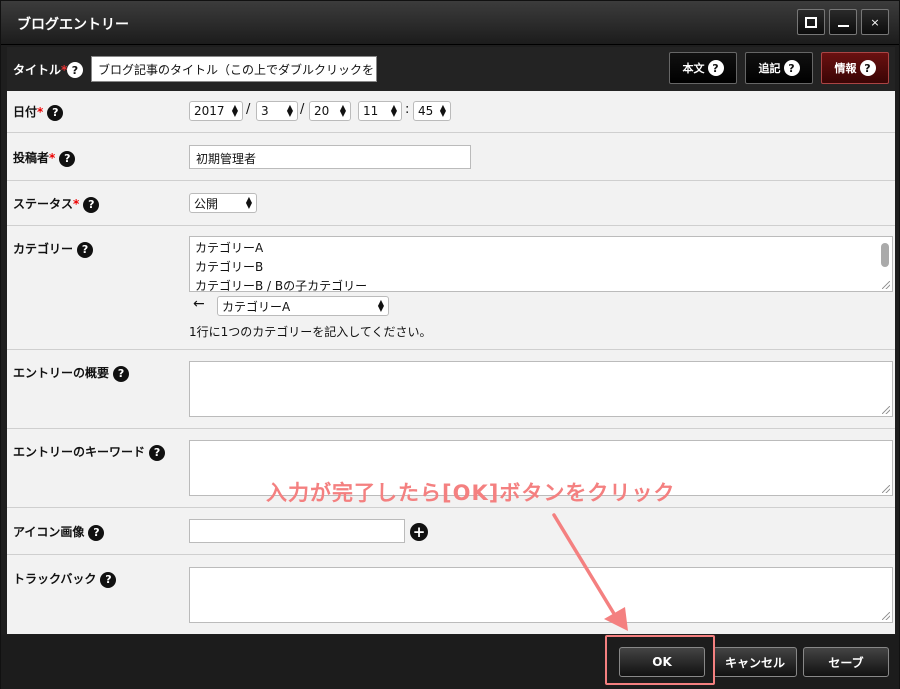 The image size is (900, 689). Describe the element at coordinates (89, 452) in the screenshot. I see `keywords-label: エントリーのキーワード?` at that location.